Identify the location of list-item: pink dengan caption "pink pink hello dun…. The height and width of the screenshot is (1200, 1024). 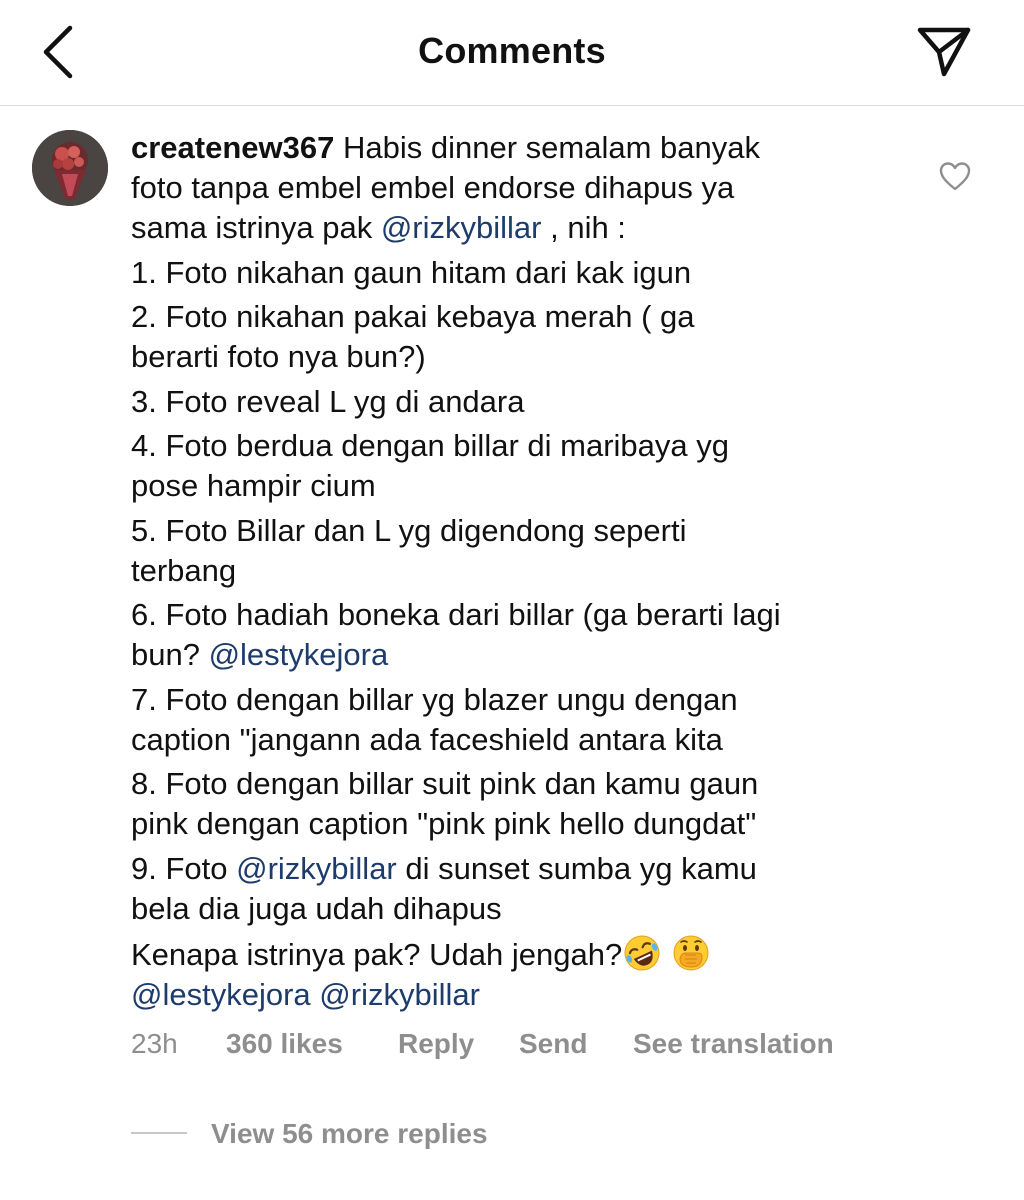
(444, 823).